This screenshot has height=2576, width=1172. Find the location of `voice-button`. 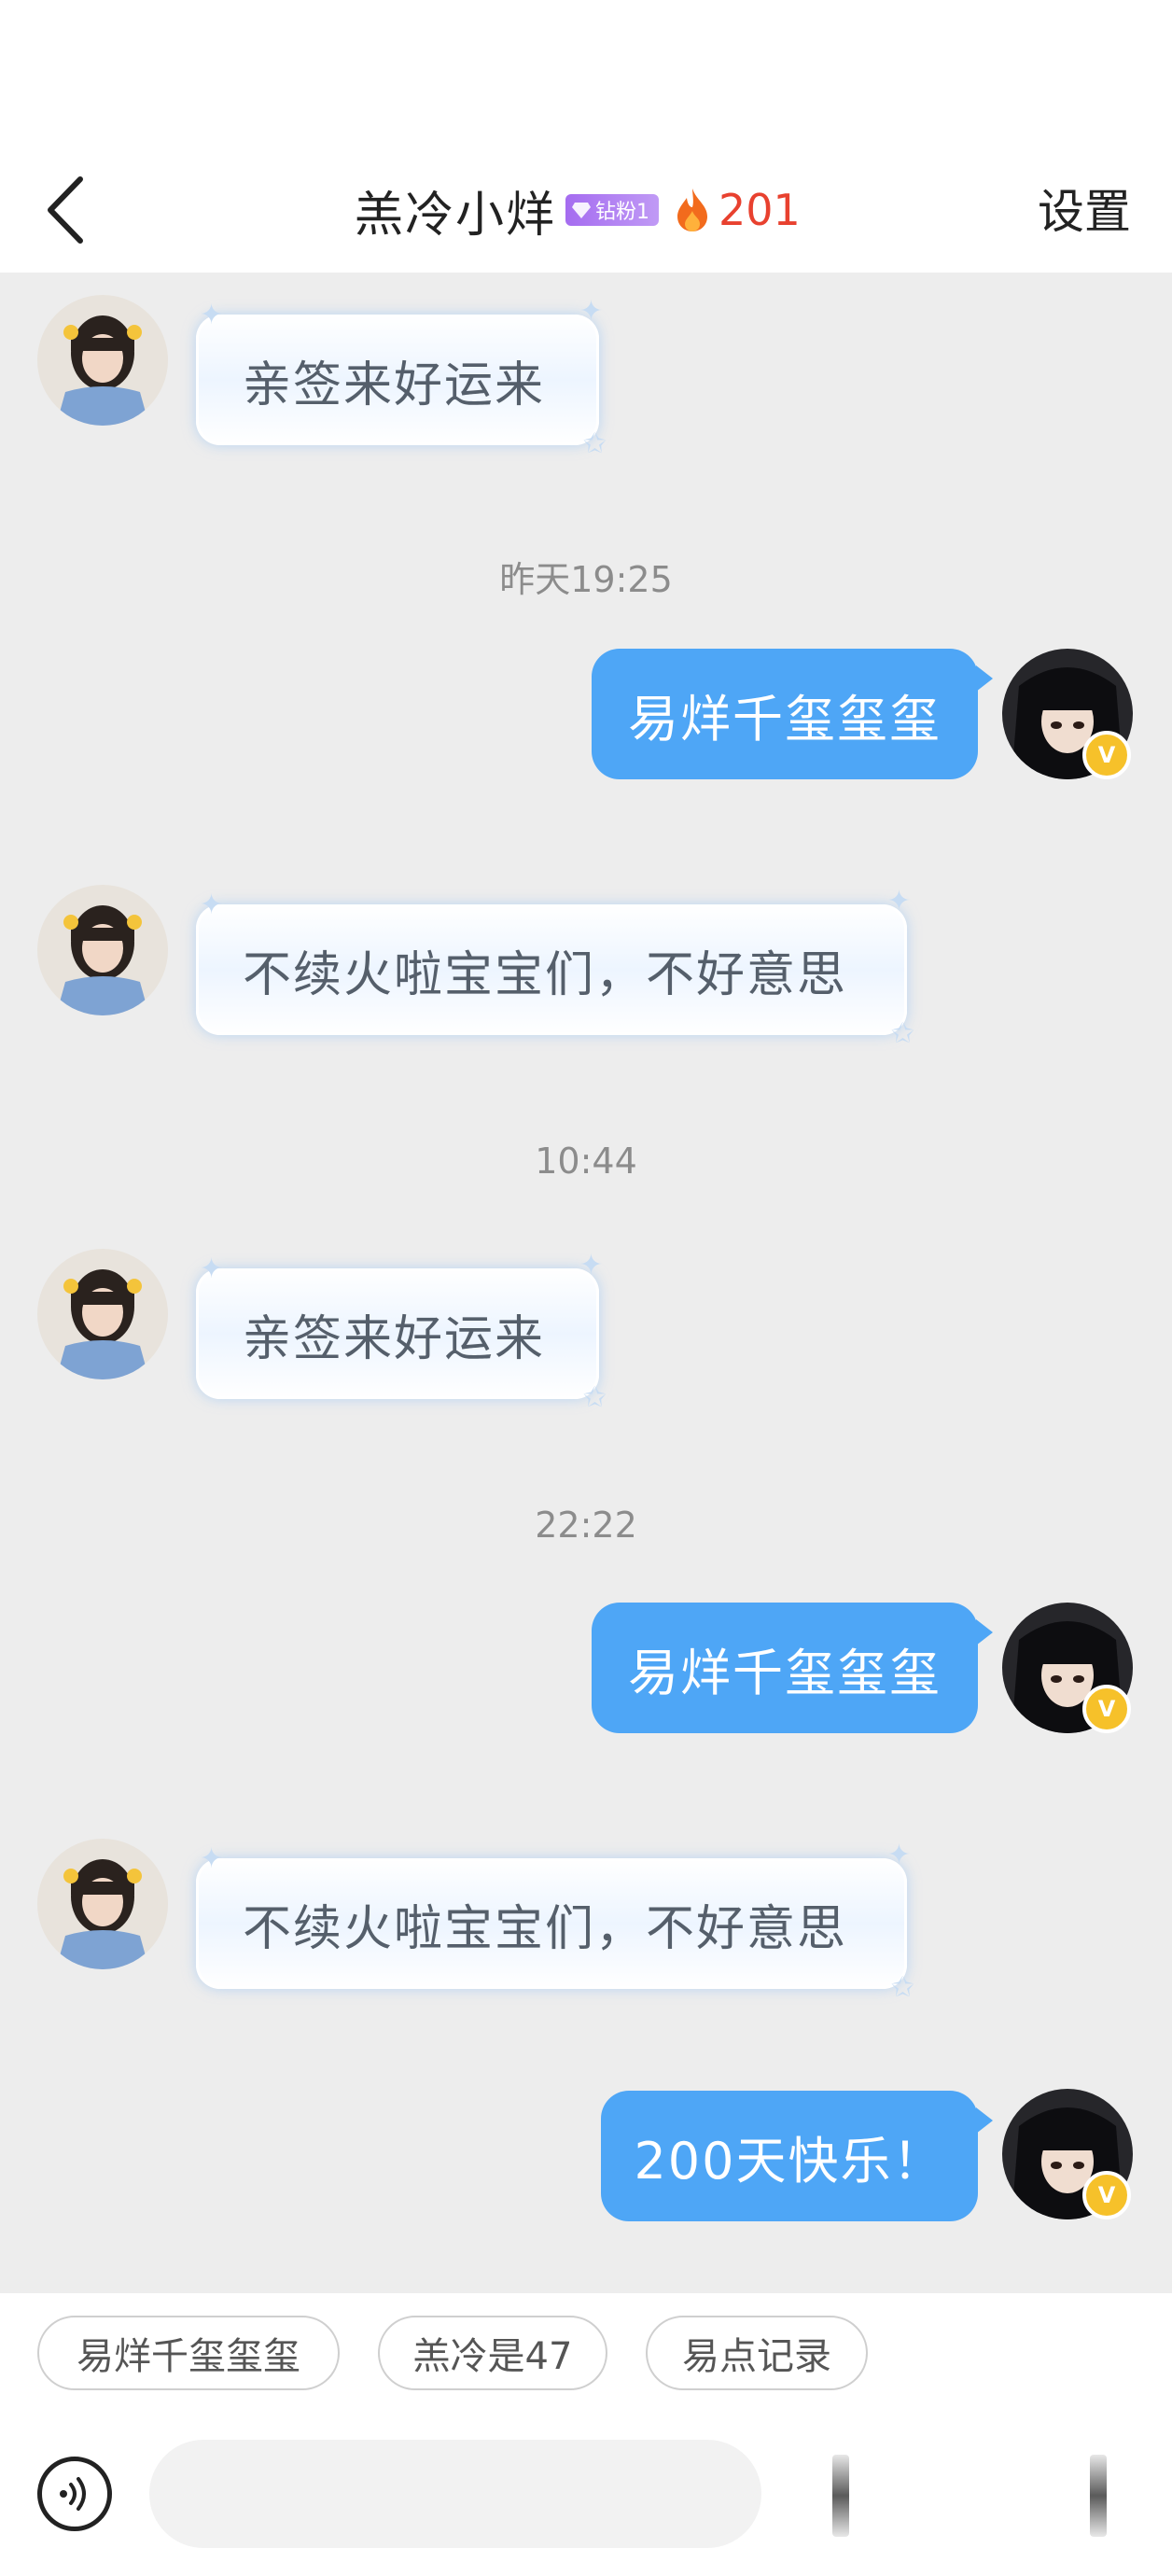

voice-button is located at coordinates (74, 2494).